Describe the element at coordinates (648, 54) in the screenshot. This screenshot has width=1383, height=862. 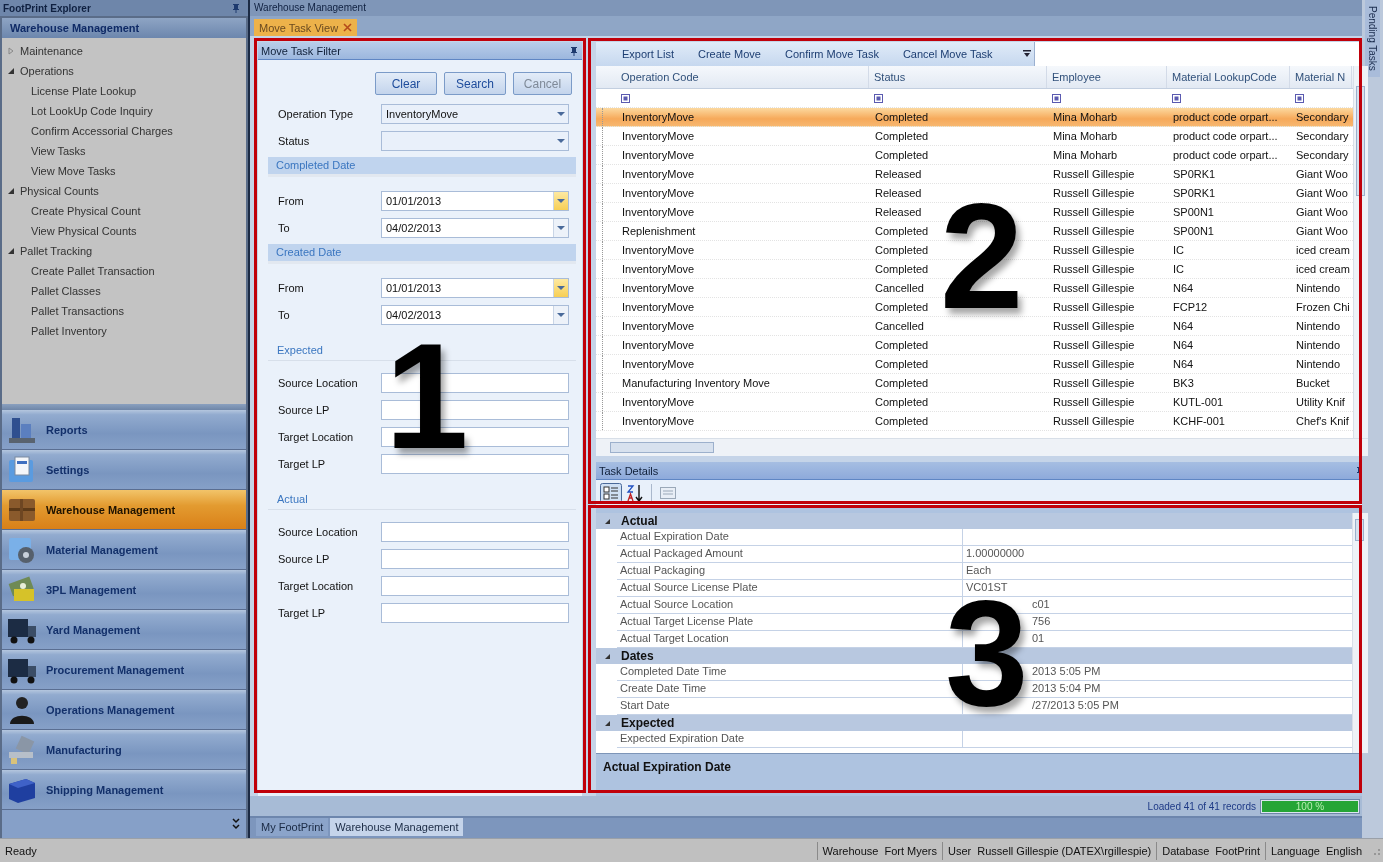
I see `toolbar-button: Export List` at that location.